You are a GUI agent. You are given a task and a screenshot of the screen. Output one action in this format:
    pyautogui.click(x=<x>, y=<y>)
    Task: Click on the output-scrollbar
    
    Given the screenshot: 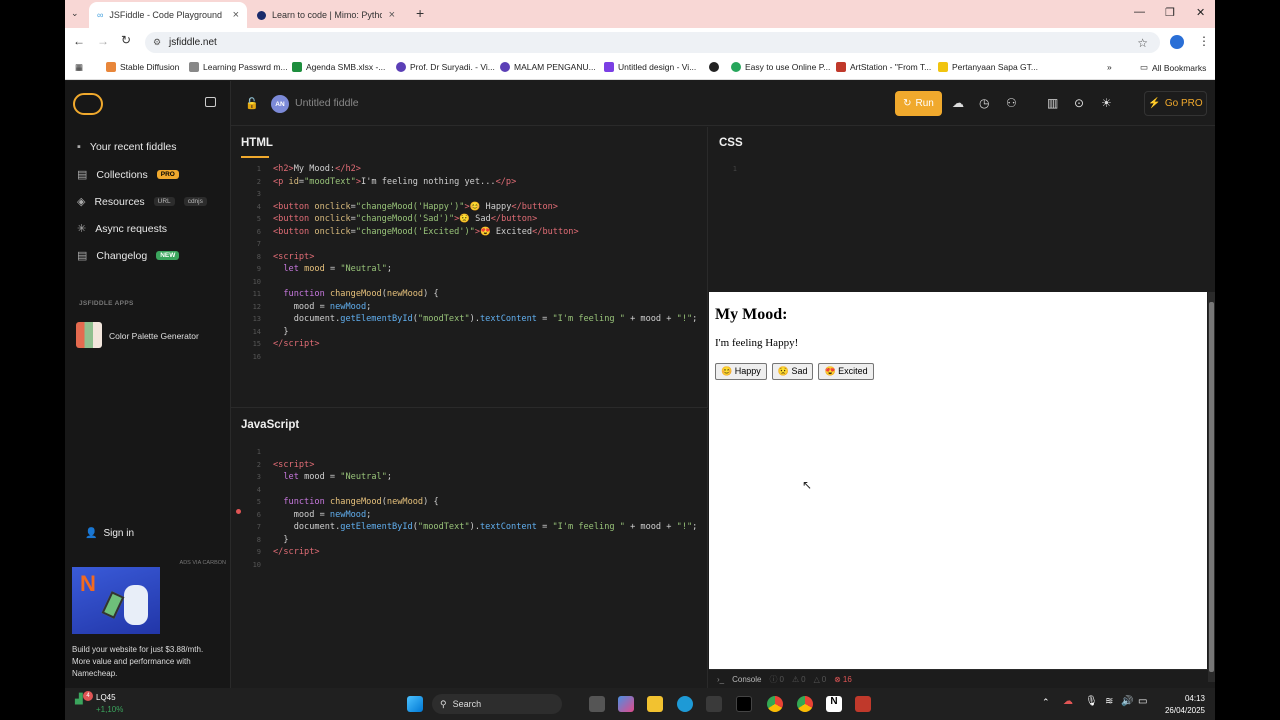 What is the action you would take?
    pyautogui.click(x=1211, y=487)
    